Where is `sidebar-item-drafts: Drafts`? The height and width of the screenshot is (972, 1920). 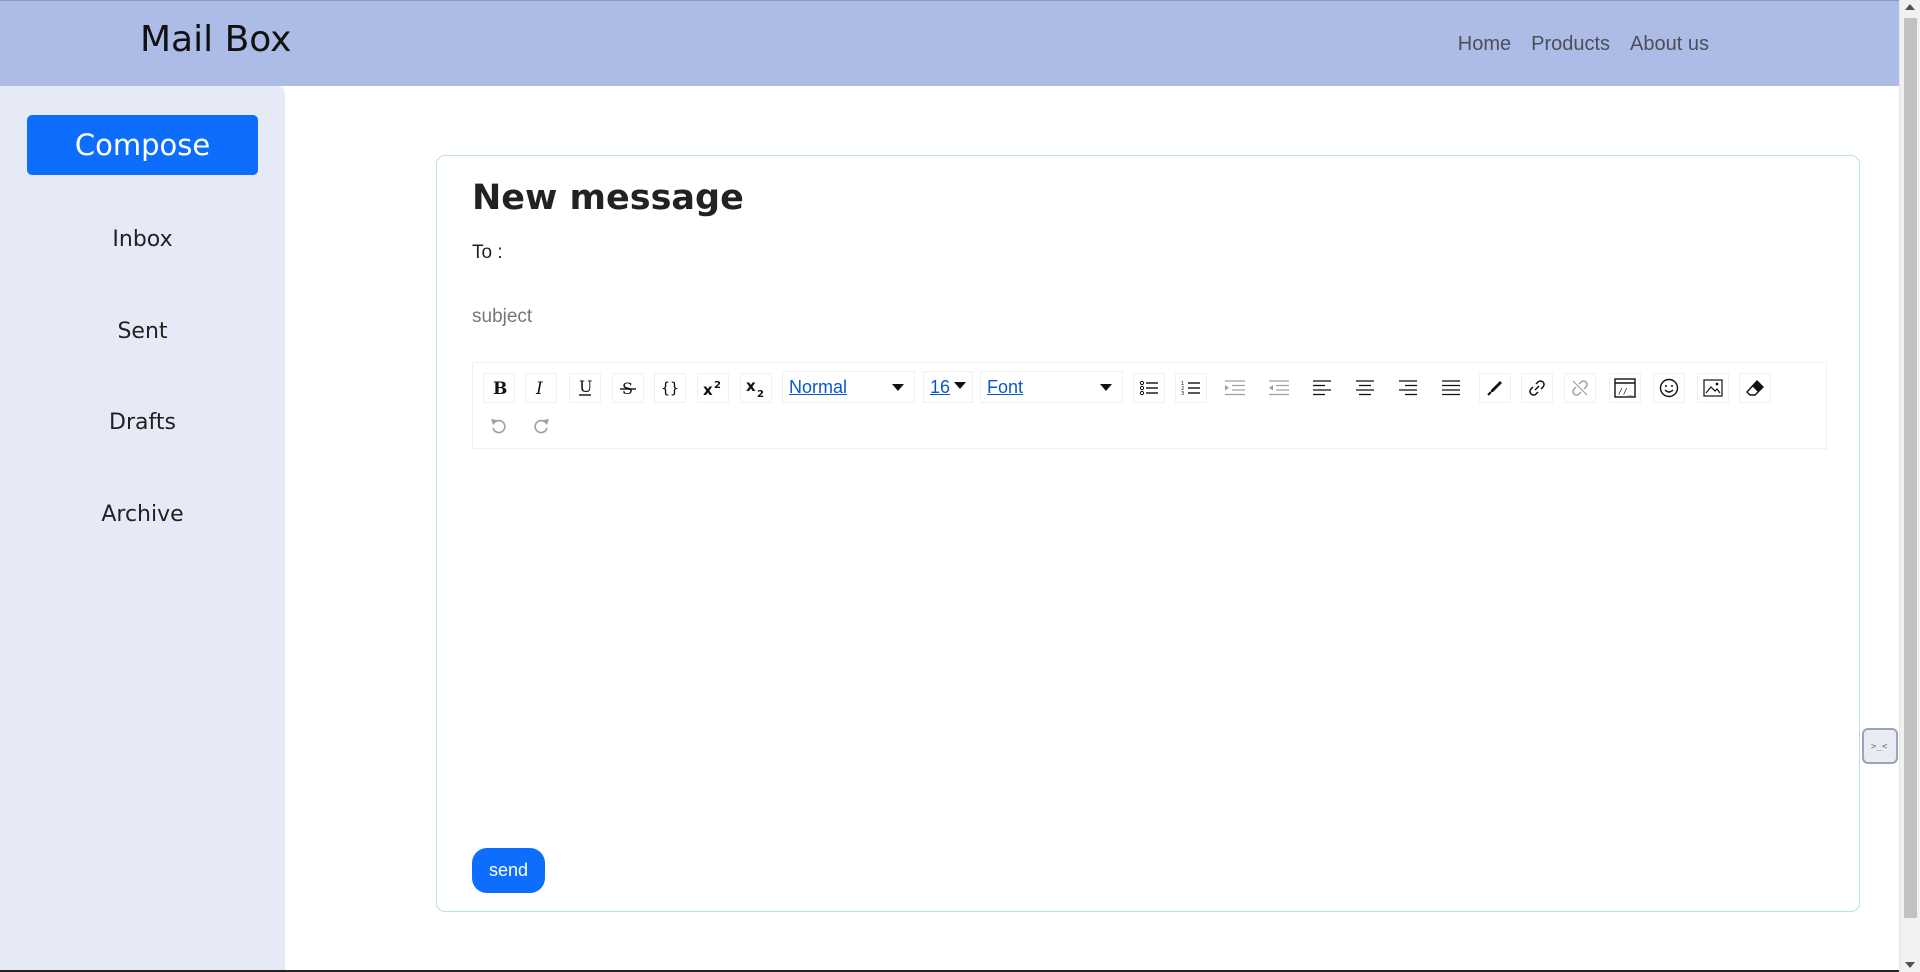 sidebar-item-drafts: Drafts is located at coordinates (142, 422).